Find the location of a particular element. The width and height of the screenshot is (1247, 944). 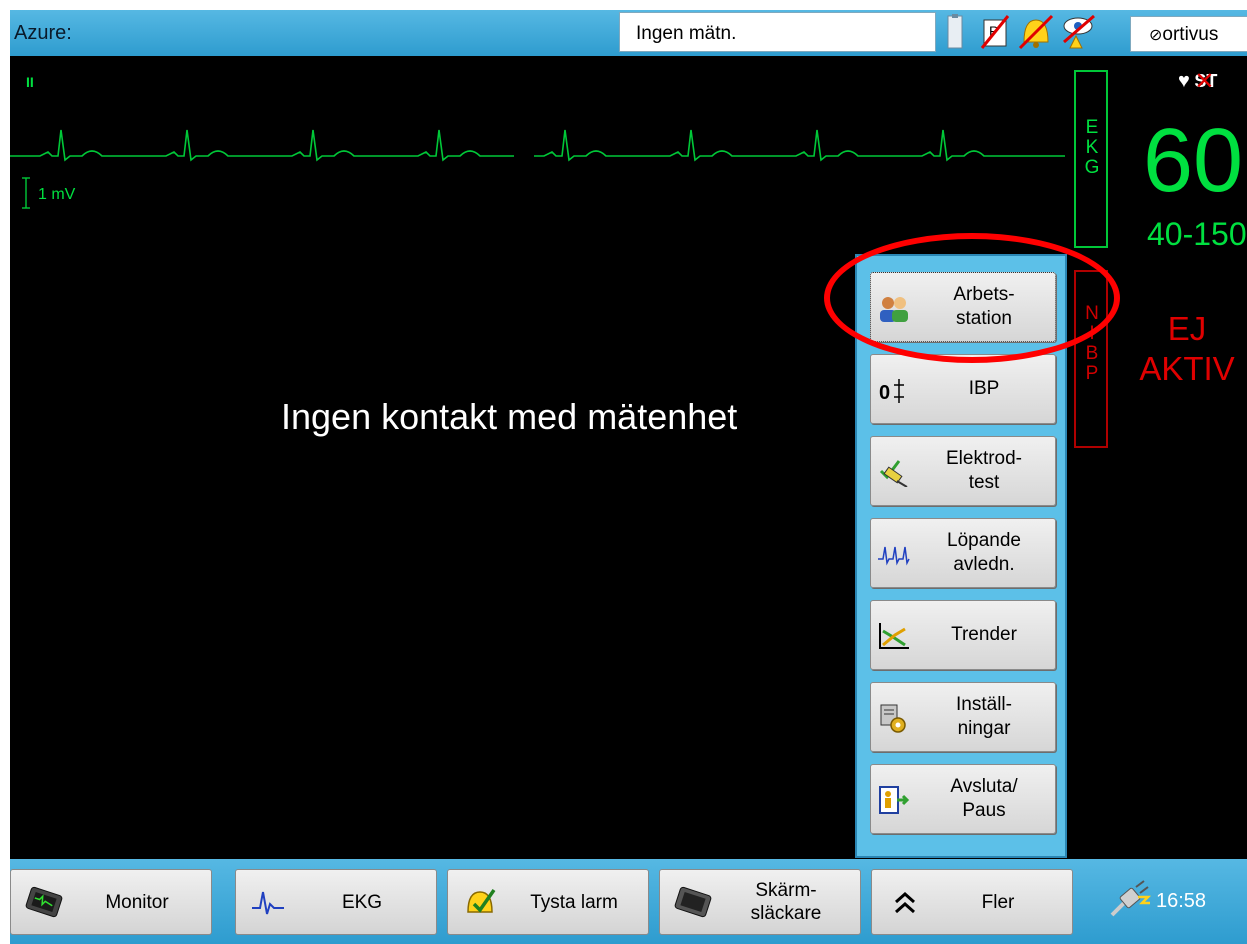

measurement-status: Ingen mätn. is located at coordinates (777, 32).